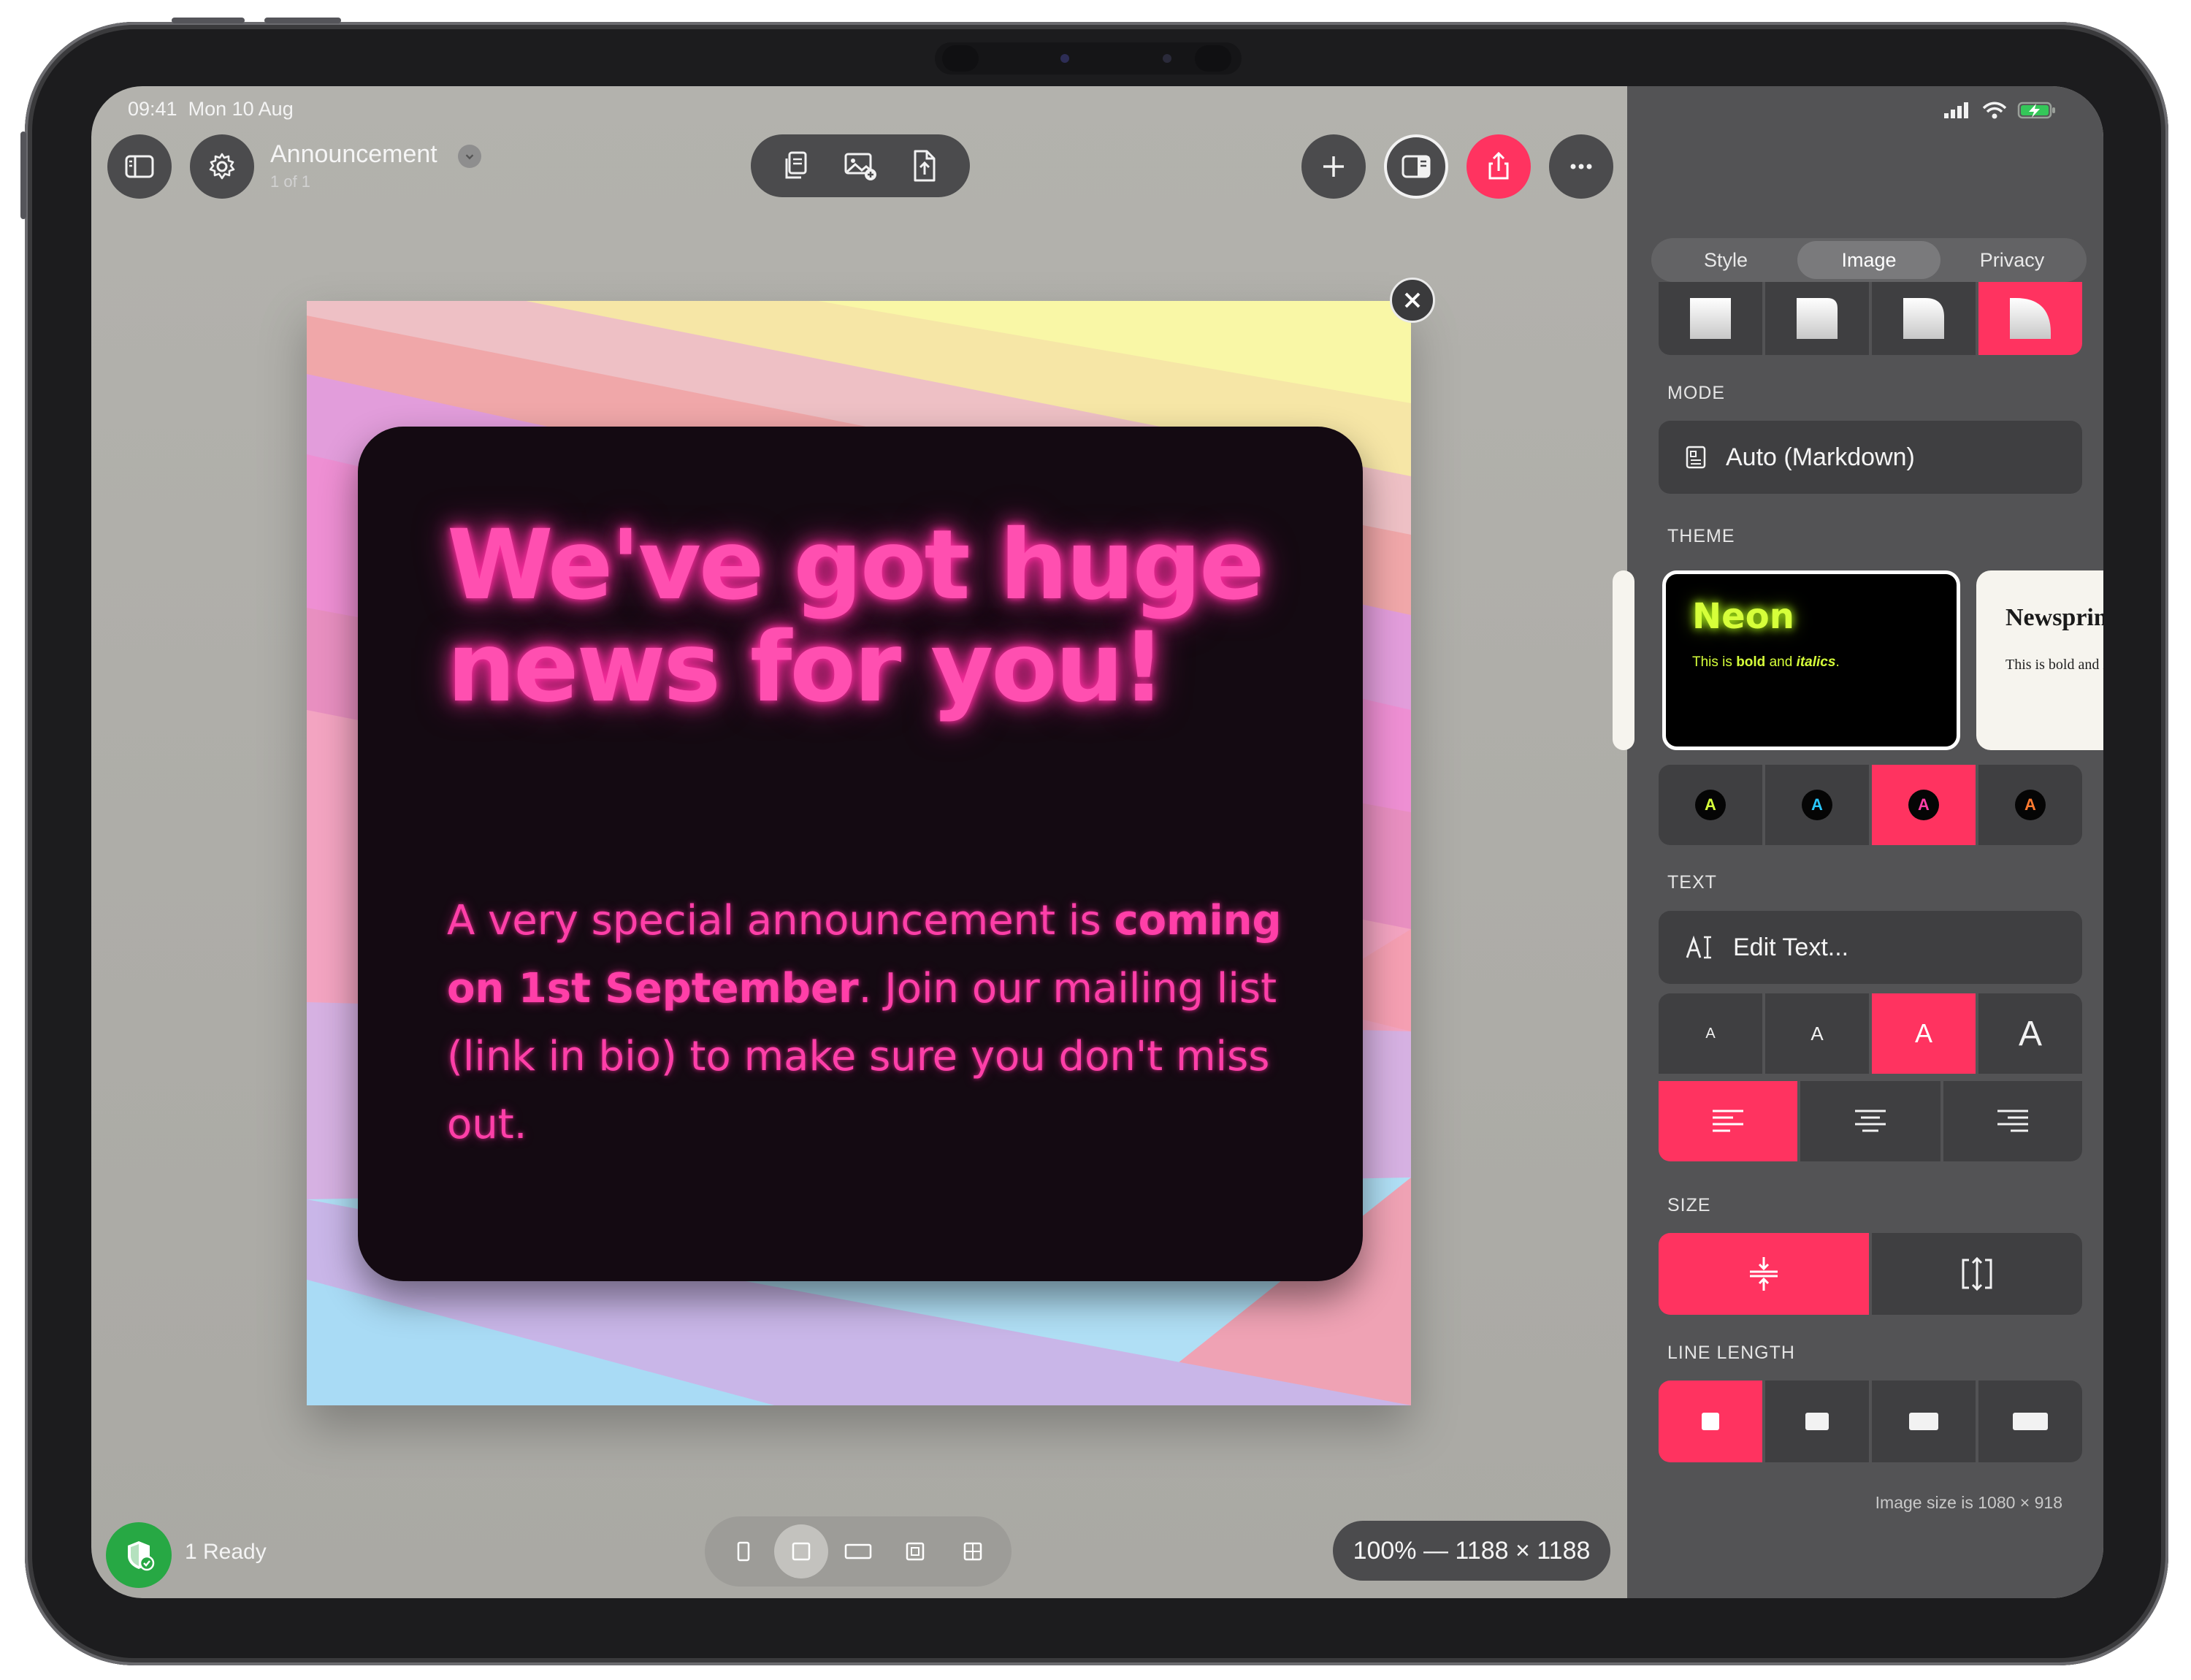  I want to click on accent-swatch-orange: A, so click(2030, 805).